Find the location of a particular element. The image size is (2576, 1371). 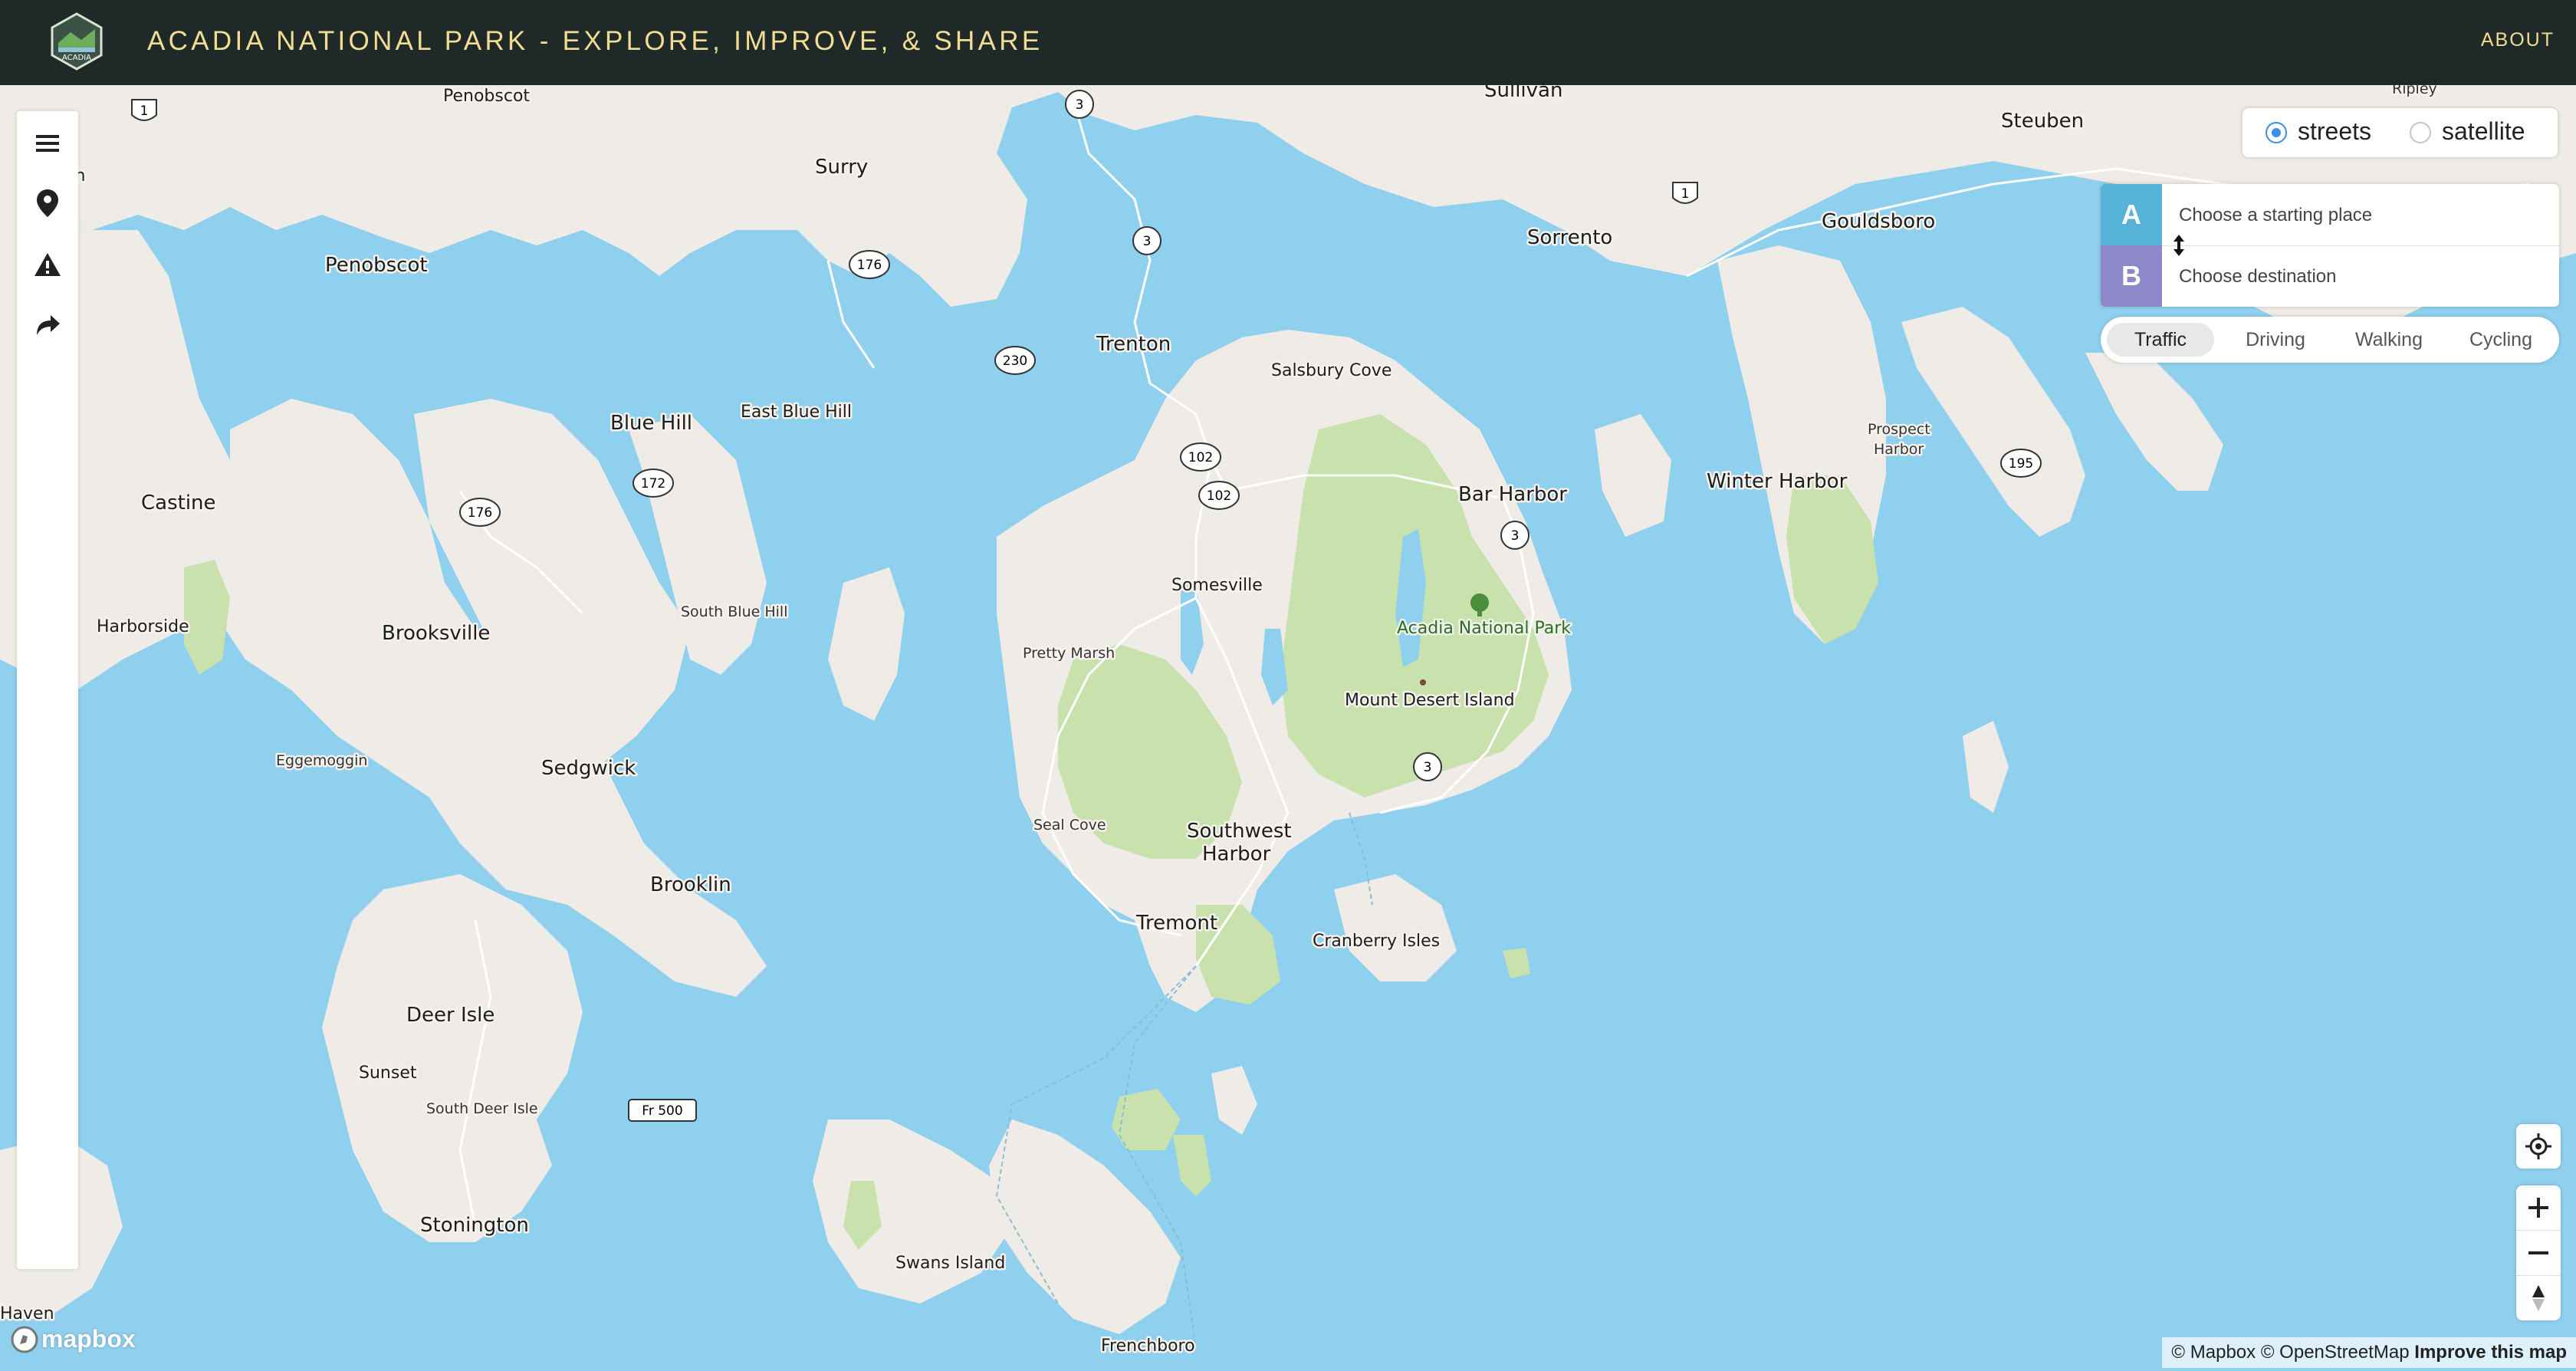

origin-input is located at coordinates (2363, 215).